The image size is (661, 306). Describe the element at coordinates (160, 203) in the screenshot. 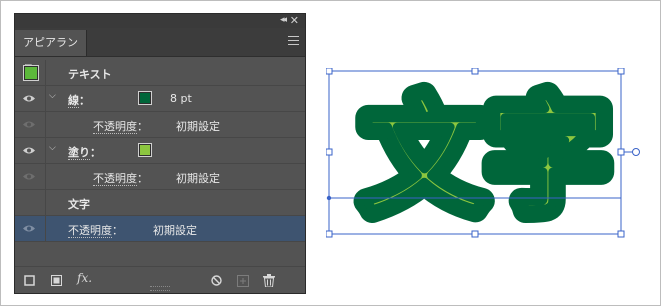

I see `row-characters: 文字` at that location.